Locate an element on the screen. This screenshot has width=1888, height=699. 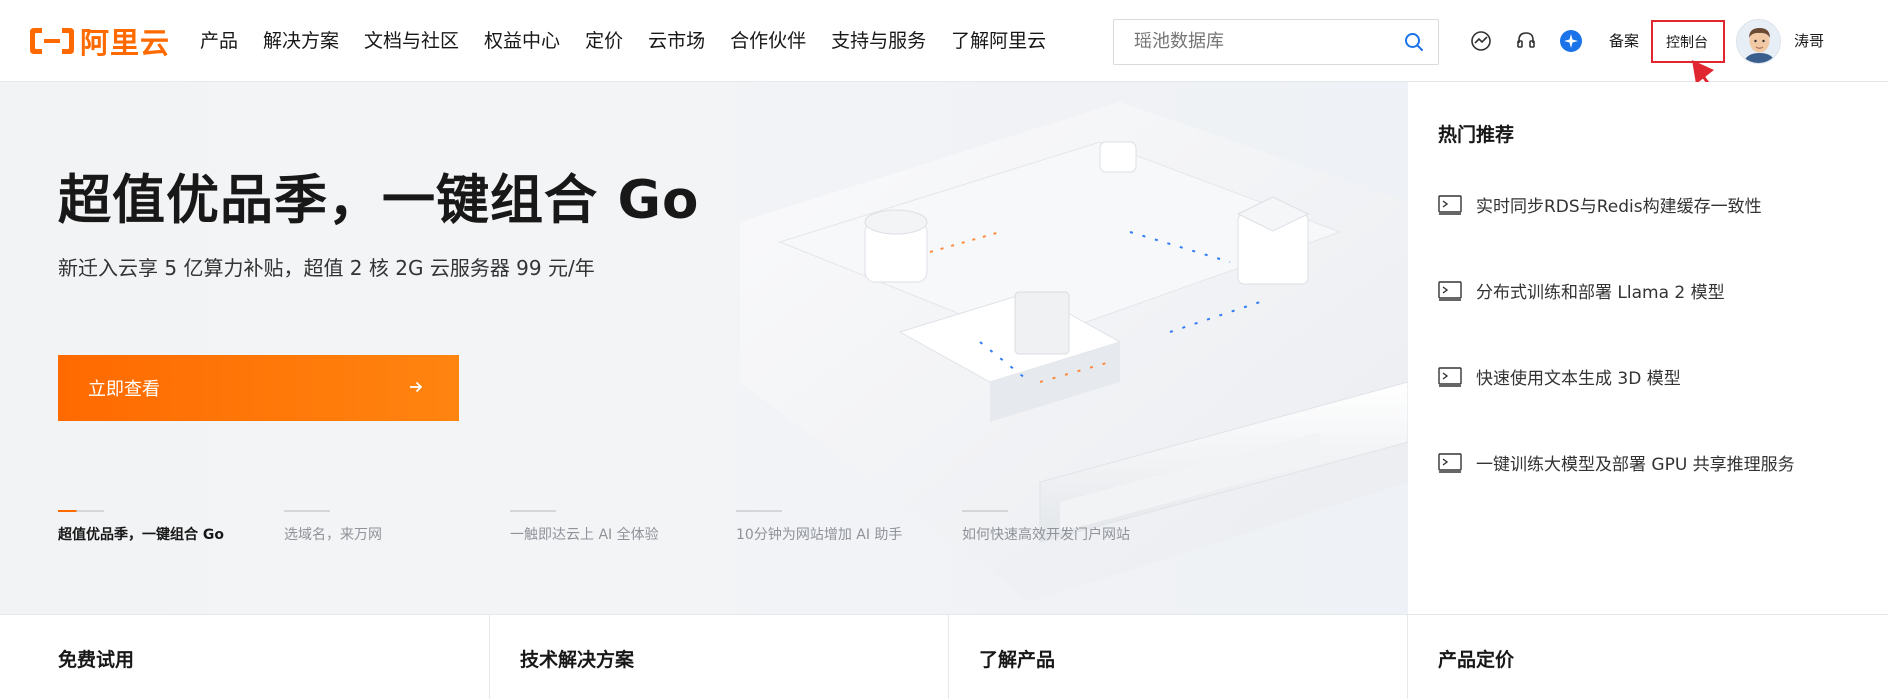
search-box is located at coordinates (1276, 42).